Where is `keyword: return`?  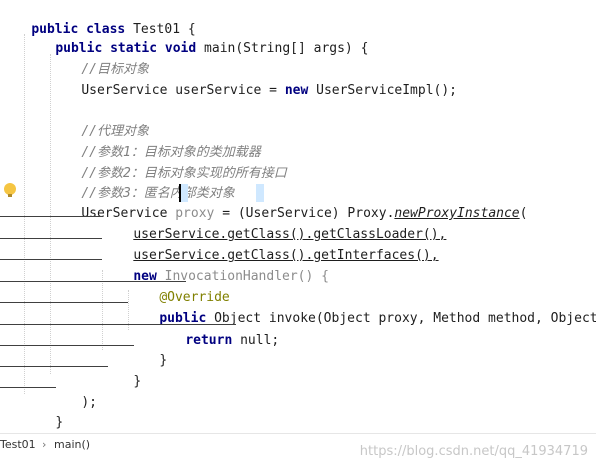
keyword: return is located at coordinates (209, 340).